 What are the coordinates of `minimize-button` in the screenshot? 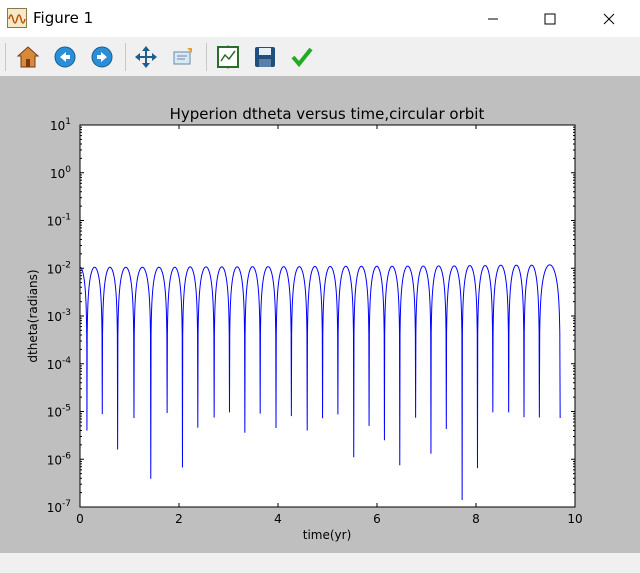 It's located at (493, 18).